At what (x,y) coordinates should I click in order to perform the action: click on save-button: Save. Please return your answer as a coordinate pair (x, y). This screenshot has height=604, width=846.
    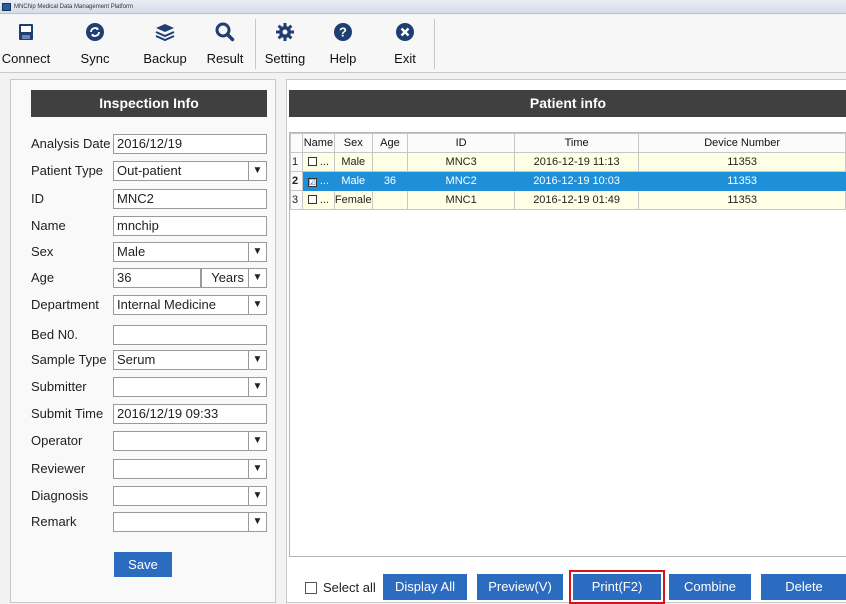
    Looking at the image, I should click on (143, 564).